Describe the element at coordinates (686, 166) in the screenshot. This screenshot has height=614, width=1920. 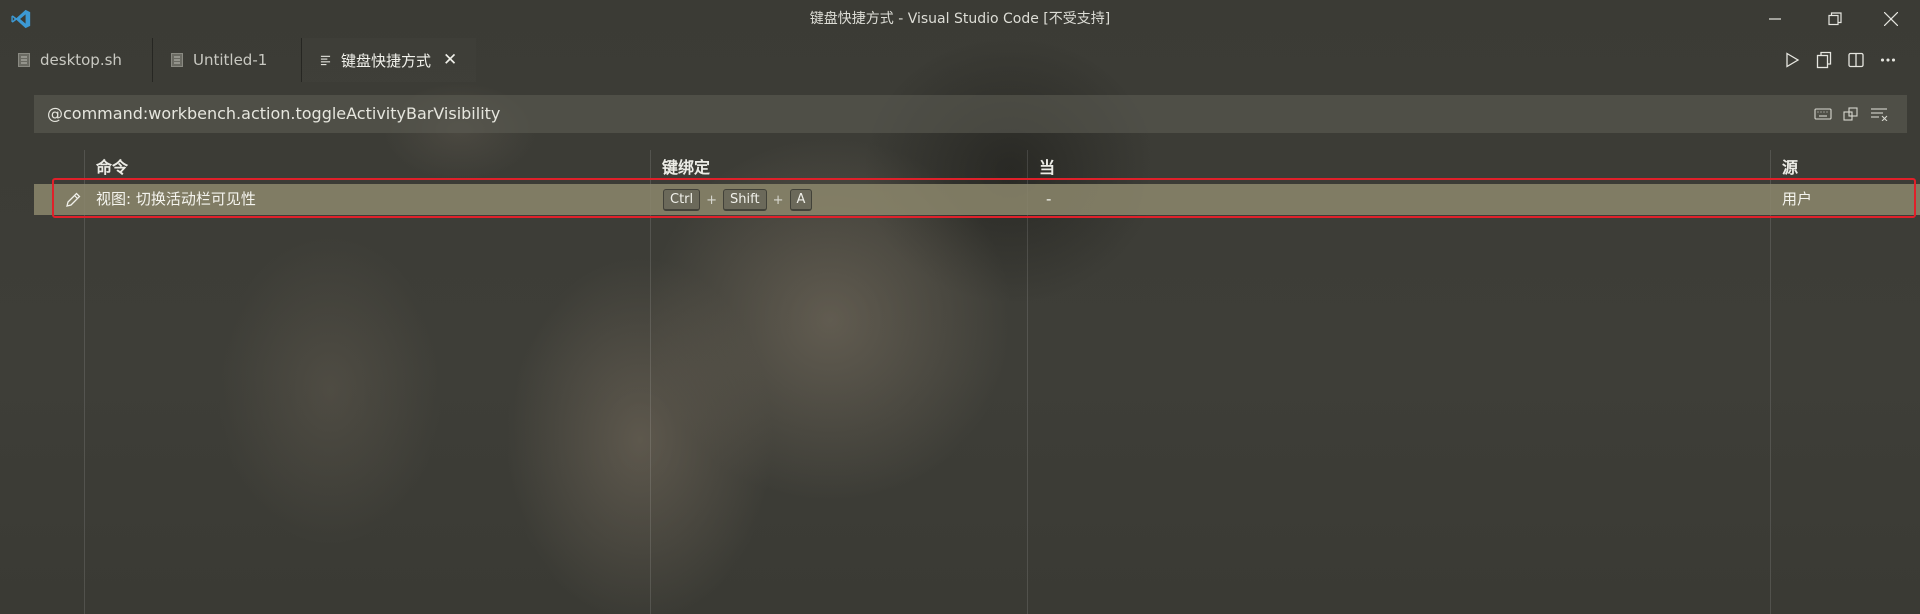
I see `column-header-keybinding: 键绑定` at that location.